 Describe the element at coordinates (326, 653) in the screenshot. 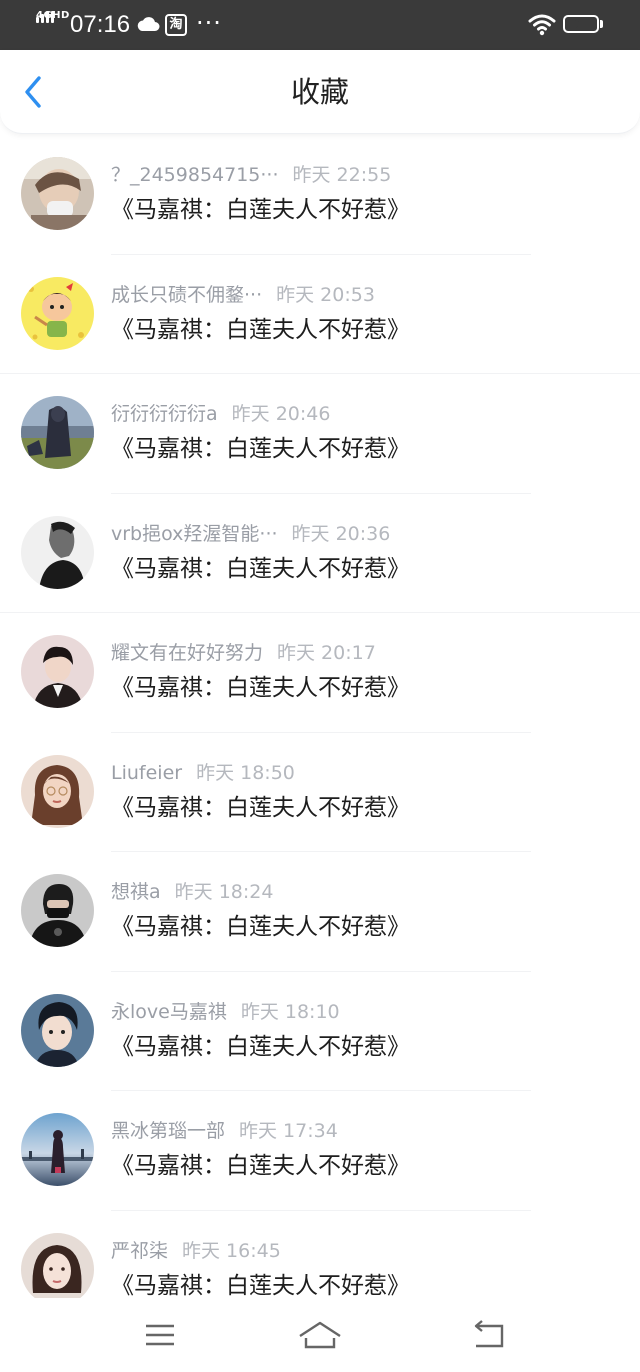

I see `timestamp: 昨天 20:17` at that location.